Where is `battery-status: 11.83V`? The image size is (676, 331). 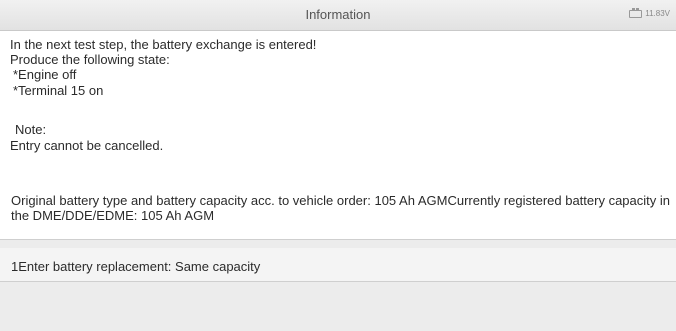 battery-status: 11.83V is located at coordinates (649, 12).